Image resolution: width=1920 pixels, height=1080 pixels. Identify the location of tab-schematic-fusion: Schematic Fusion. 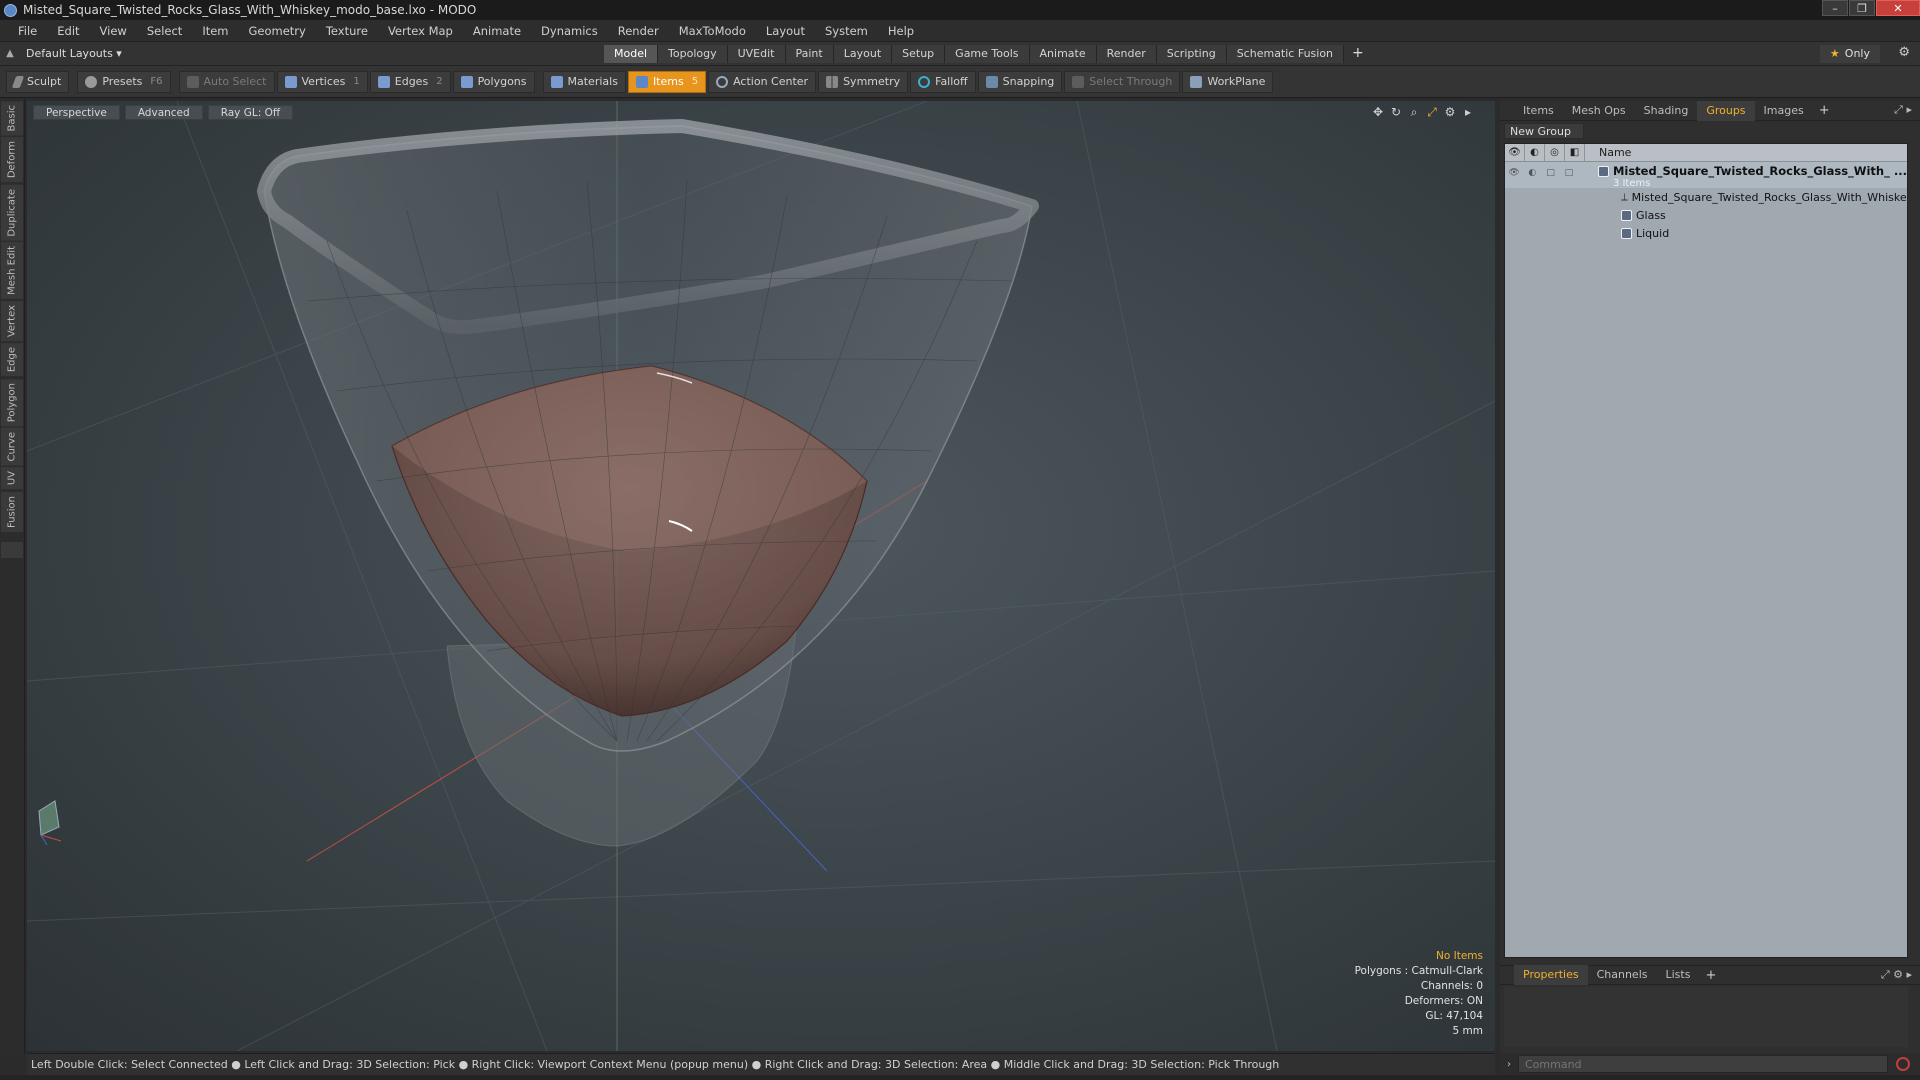
(1285, 54).